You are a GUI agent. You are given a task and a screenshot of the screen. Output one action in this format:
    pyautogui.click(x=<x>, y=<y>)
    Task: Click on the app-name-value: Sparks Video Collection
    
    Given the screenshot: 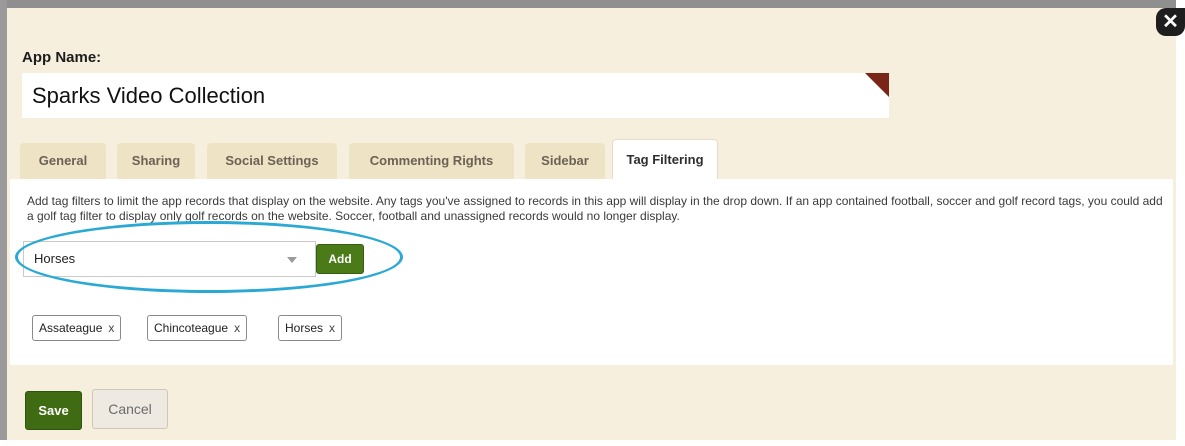 What is the action you would take?
    pyautogui.click(x=149, y=95)
    